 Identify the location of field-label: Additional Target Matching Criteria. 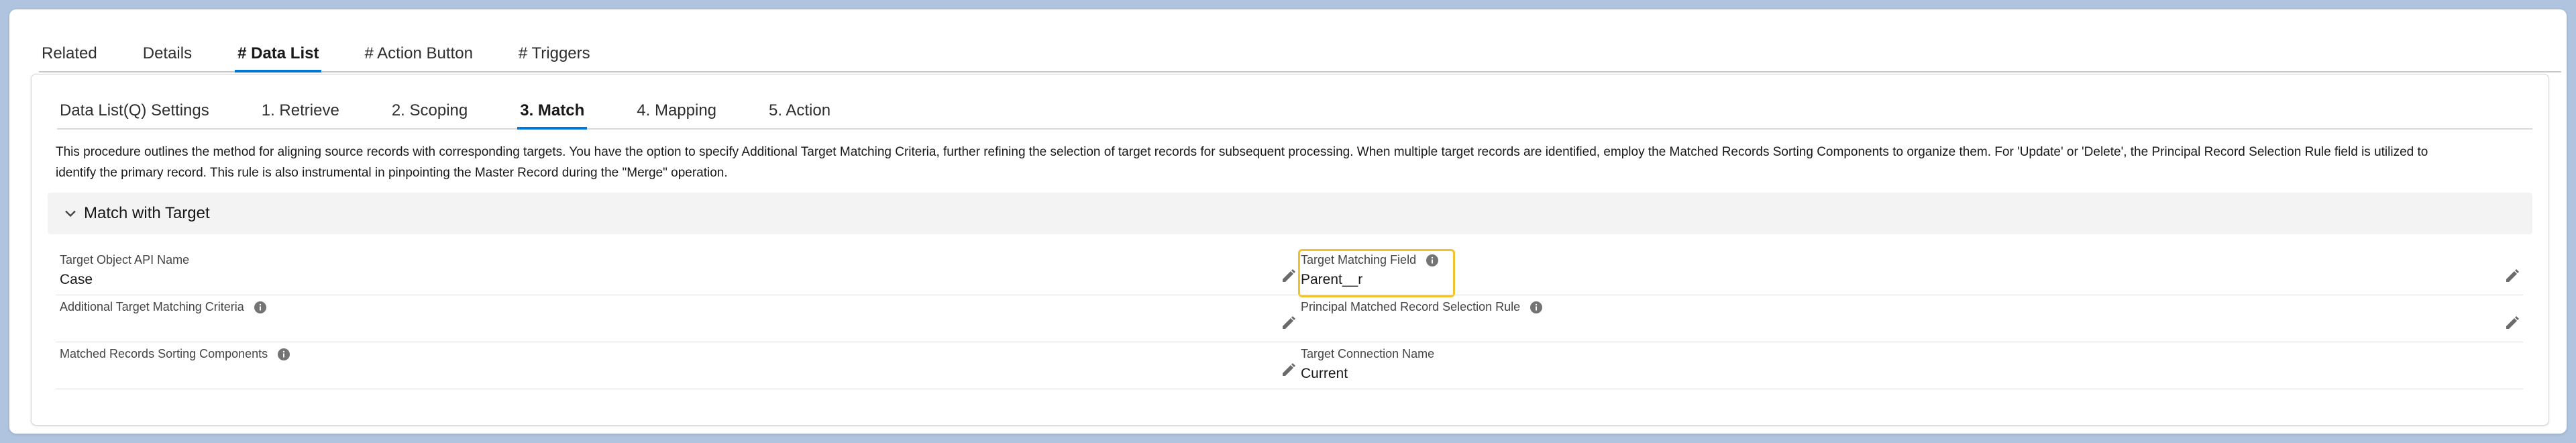
(163, 307).